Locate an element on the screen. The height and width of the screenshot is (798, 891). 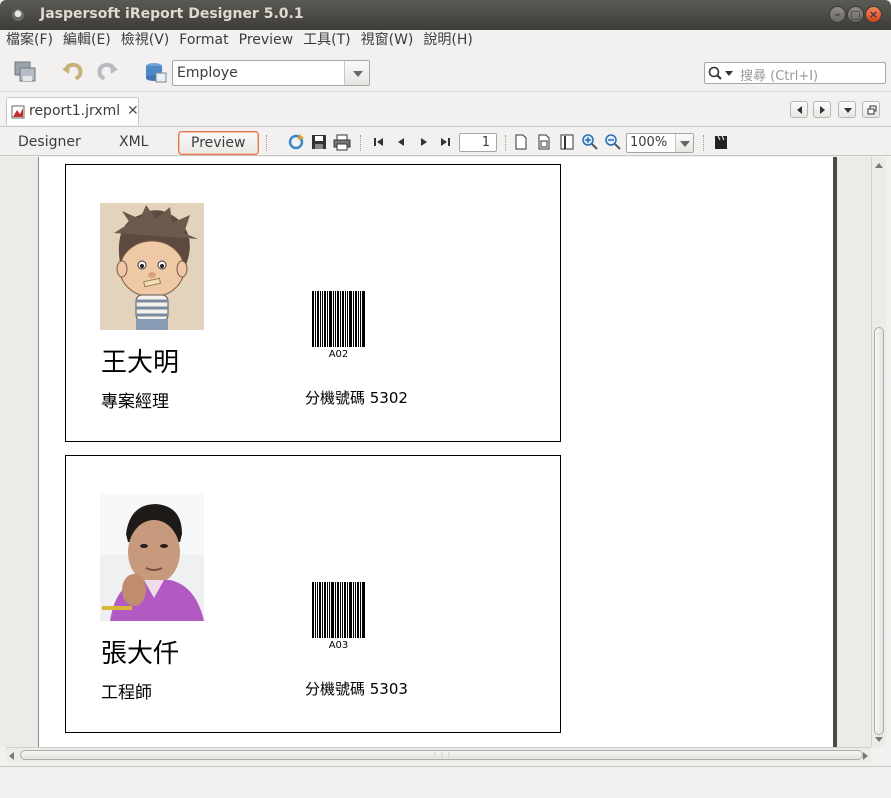
employee-title: 工程師 is located at coordinates (126, 693).